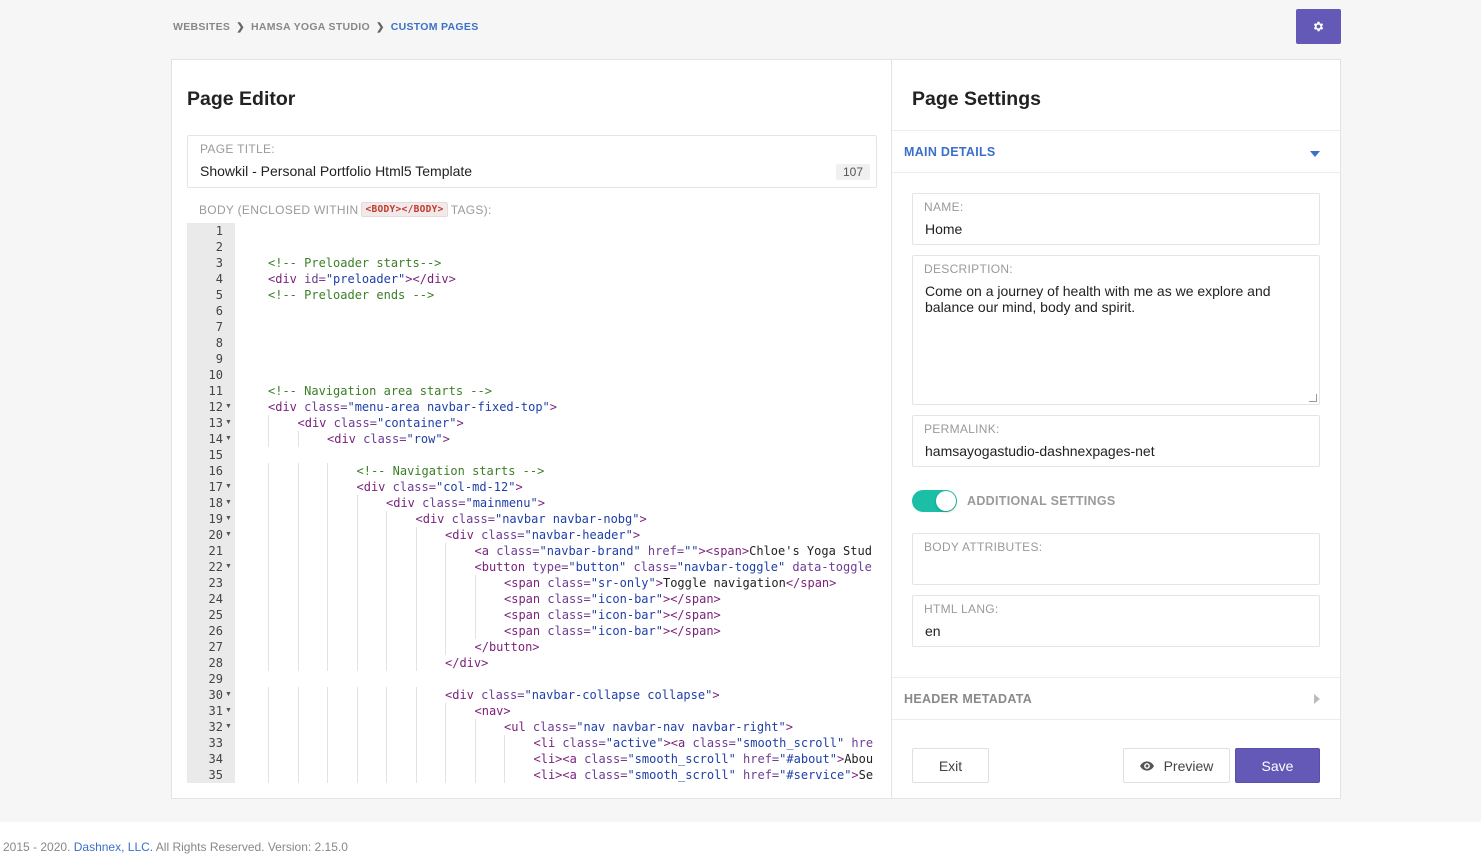  What do you see at coordinates (380, 423) in the screenshot?
I see `code-line: <div class="container">` at bounding box center [380, 423].